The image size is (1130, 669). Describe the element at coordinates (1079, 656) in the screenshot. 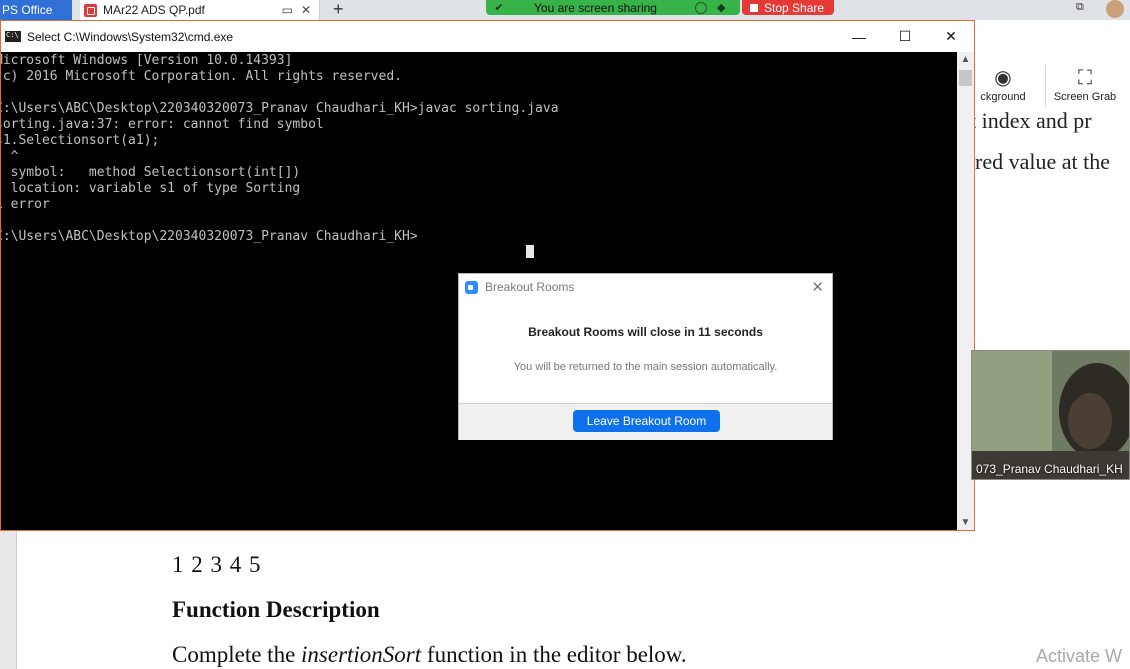

I see `activate-windows-watermark: Activate W` at that location.